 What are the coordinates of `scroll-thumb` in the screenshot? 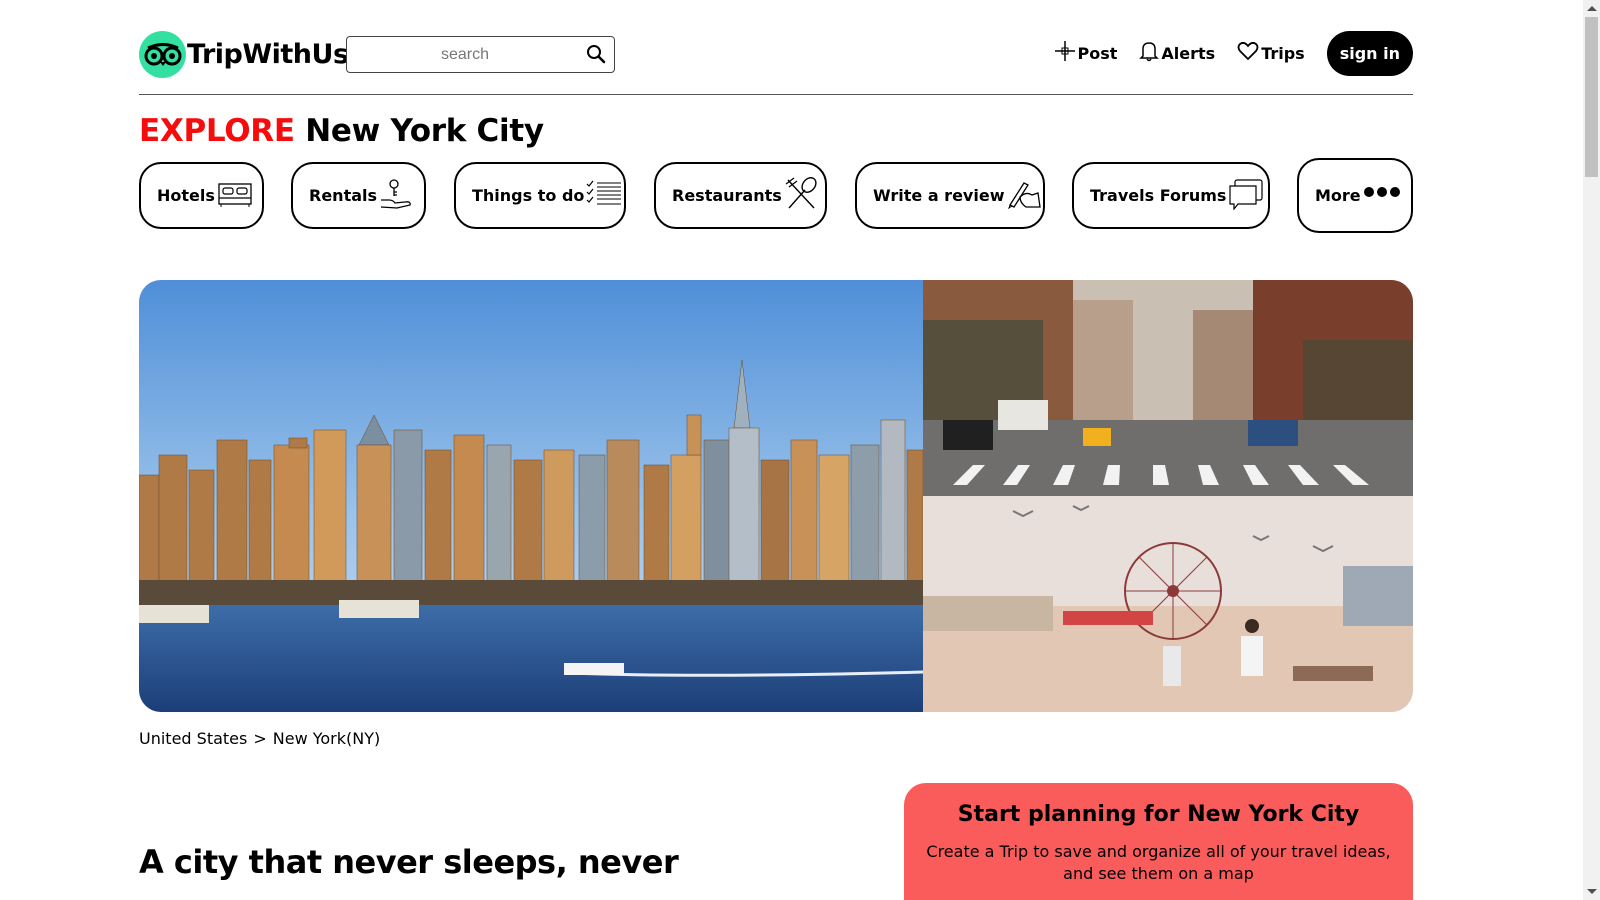 It's located at (1591, 97).